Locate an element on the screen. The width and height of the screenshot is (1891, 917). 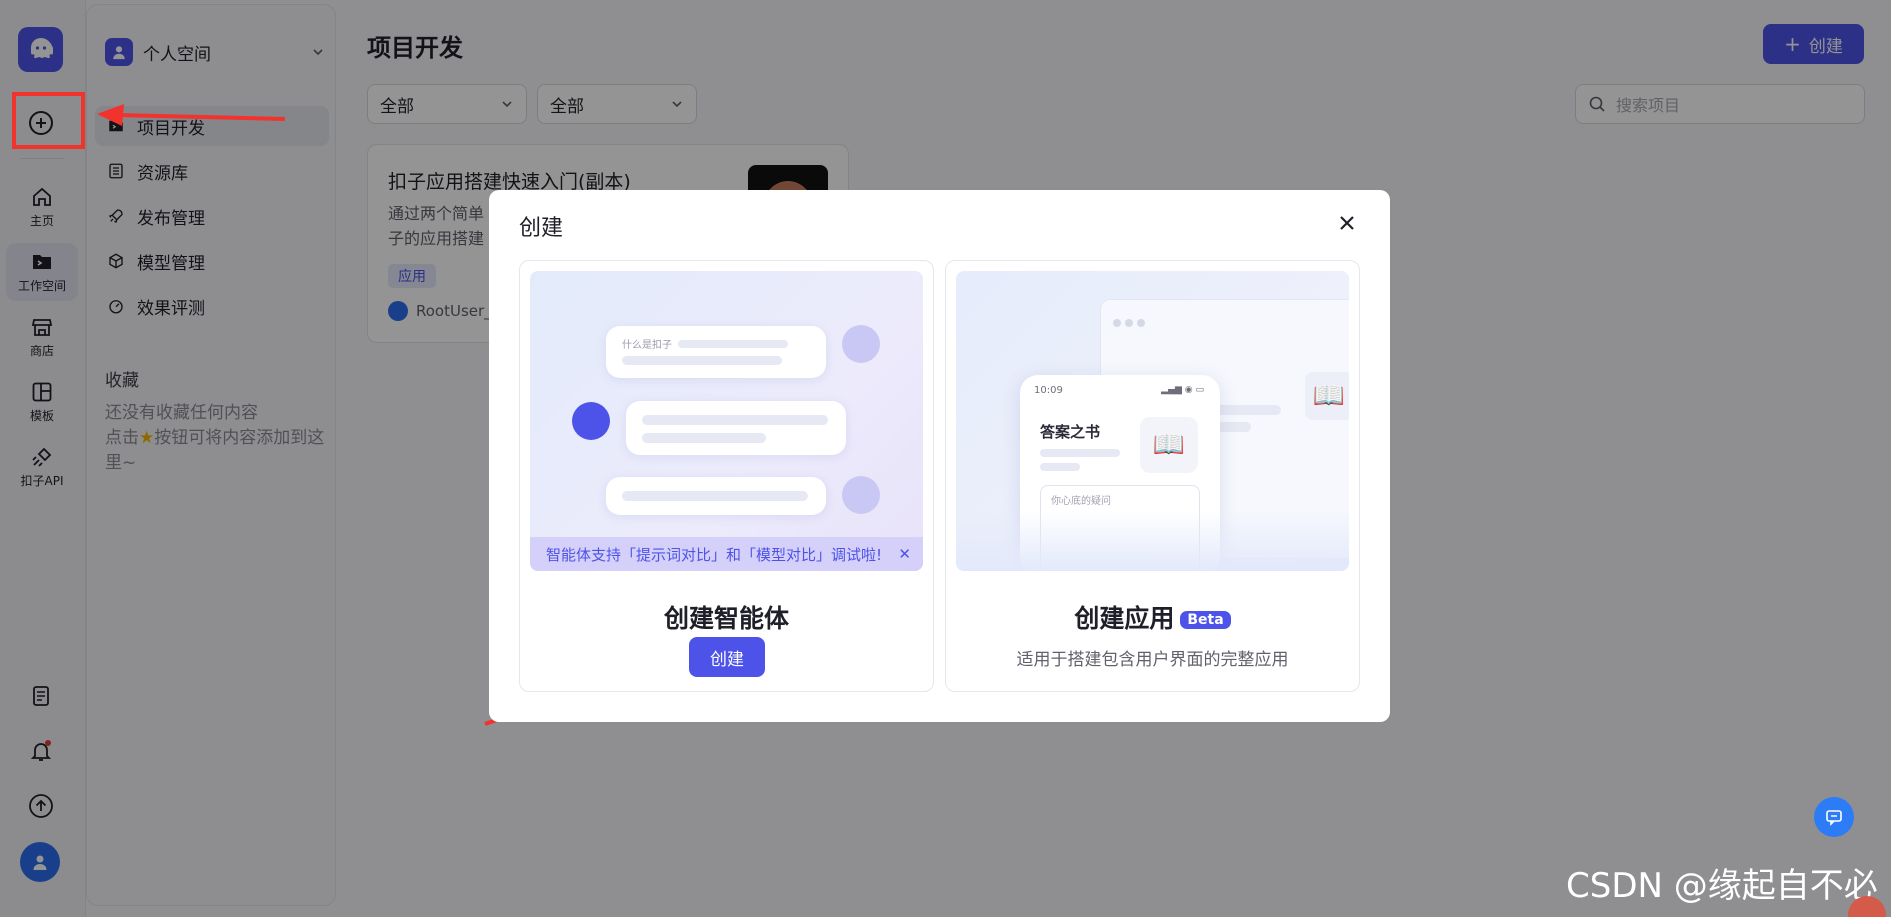
fade-overlay is located at coordinates (1152, 541).